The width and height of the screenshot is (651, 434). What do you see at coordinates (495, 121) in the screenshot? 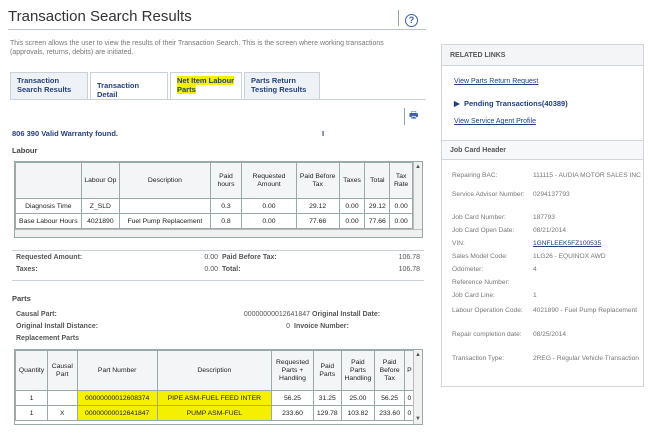
I see `view-service-agent-link: View Service Agent Profile` at bounding box center [495, 121].